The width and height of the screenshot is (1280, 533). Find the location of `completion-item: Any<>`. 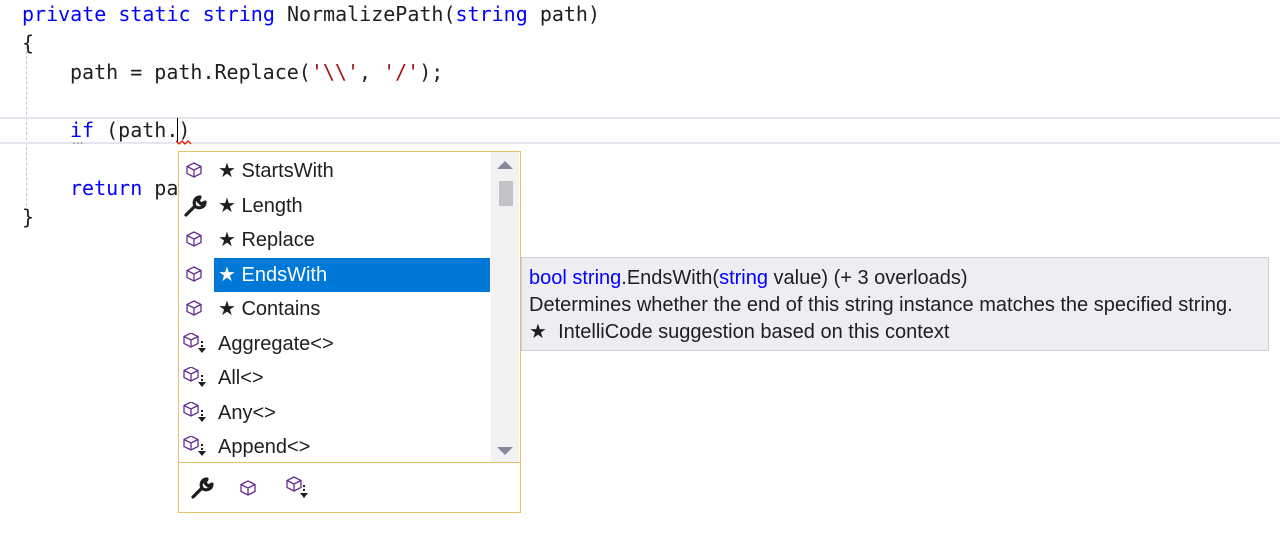

completion-item: Any<> is located at coordinates (334, 413).